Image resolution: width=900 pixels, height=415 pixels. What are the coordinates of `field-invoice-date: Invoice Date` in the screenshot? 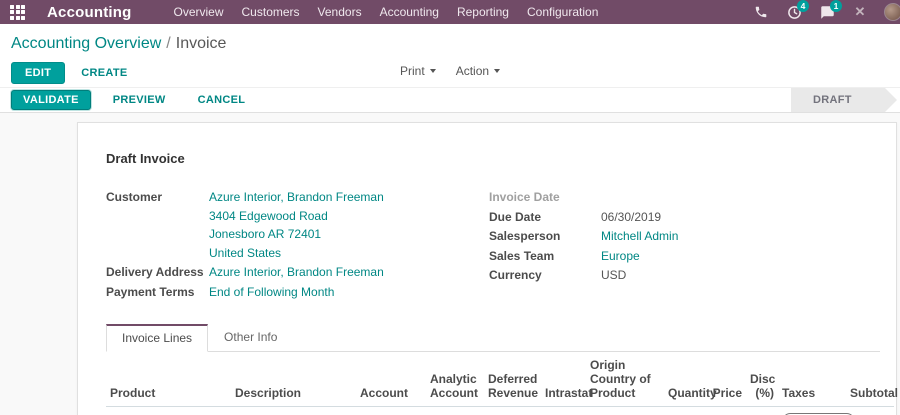 It's located at (684, 197).